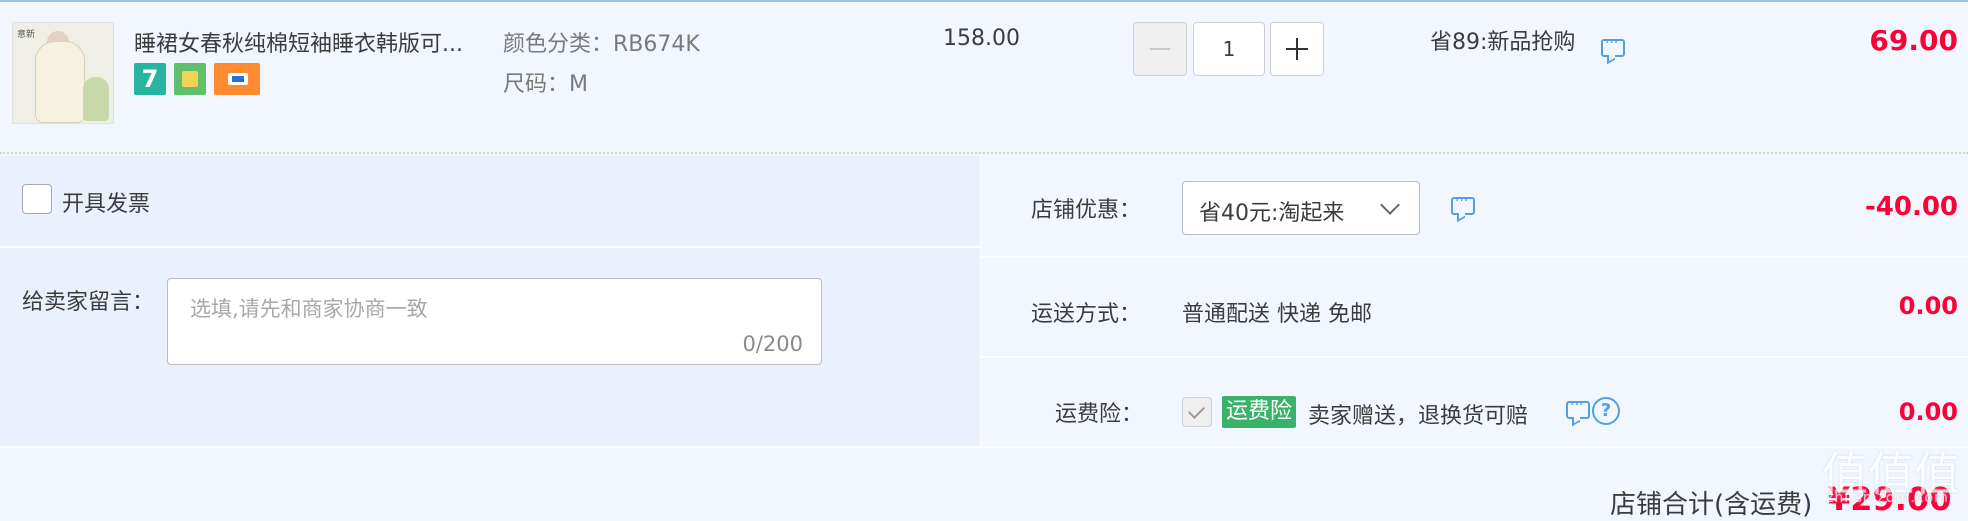 This screenshot has height=521, width=1968. Describe the element at coordinates (1160, 49) in the screenshot. I see `decrease-quantity-button` at that location.